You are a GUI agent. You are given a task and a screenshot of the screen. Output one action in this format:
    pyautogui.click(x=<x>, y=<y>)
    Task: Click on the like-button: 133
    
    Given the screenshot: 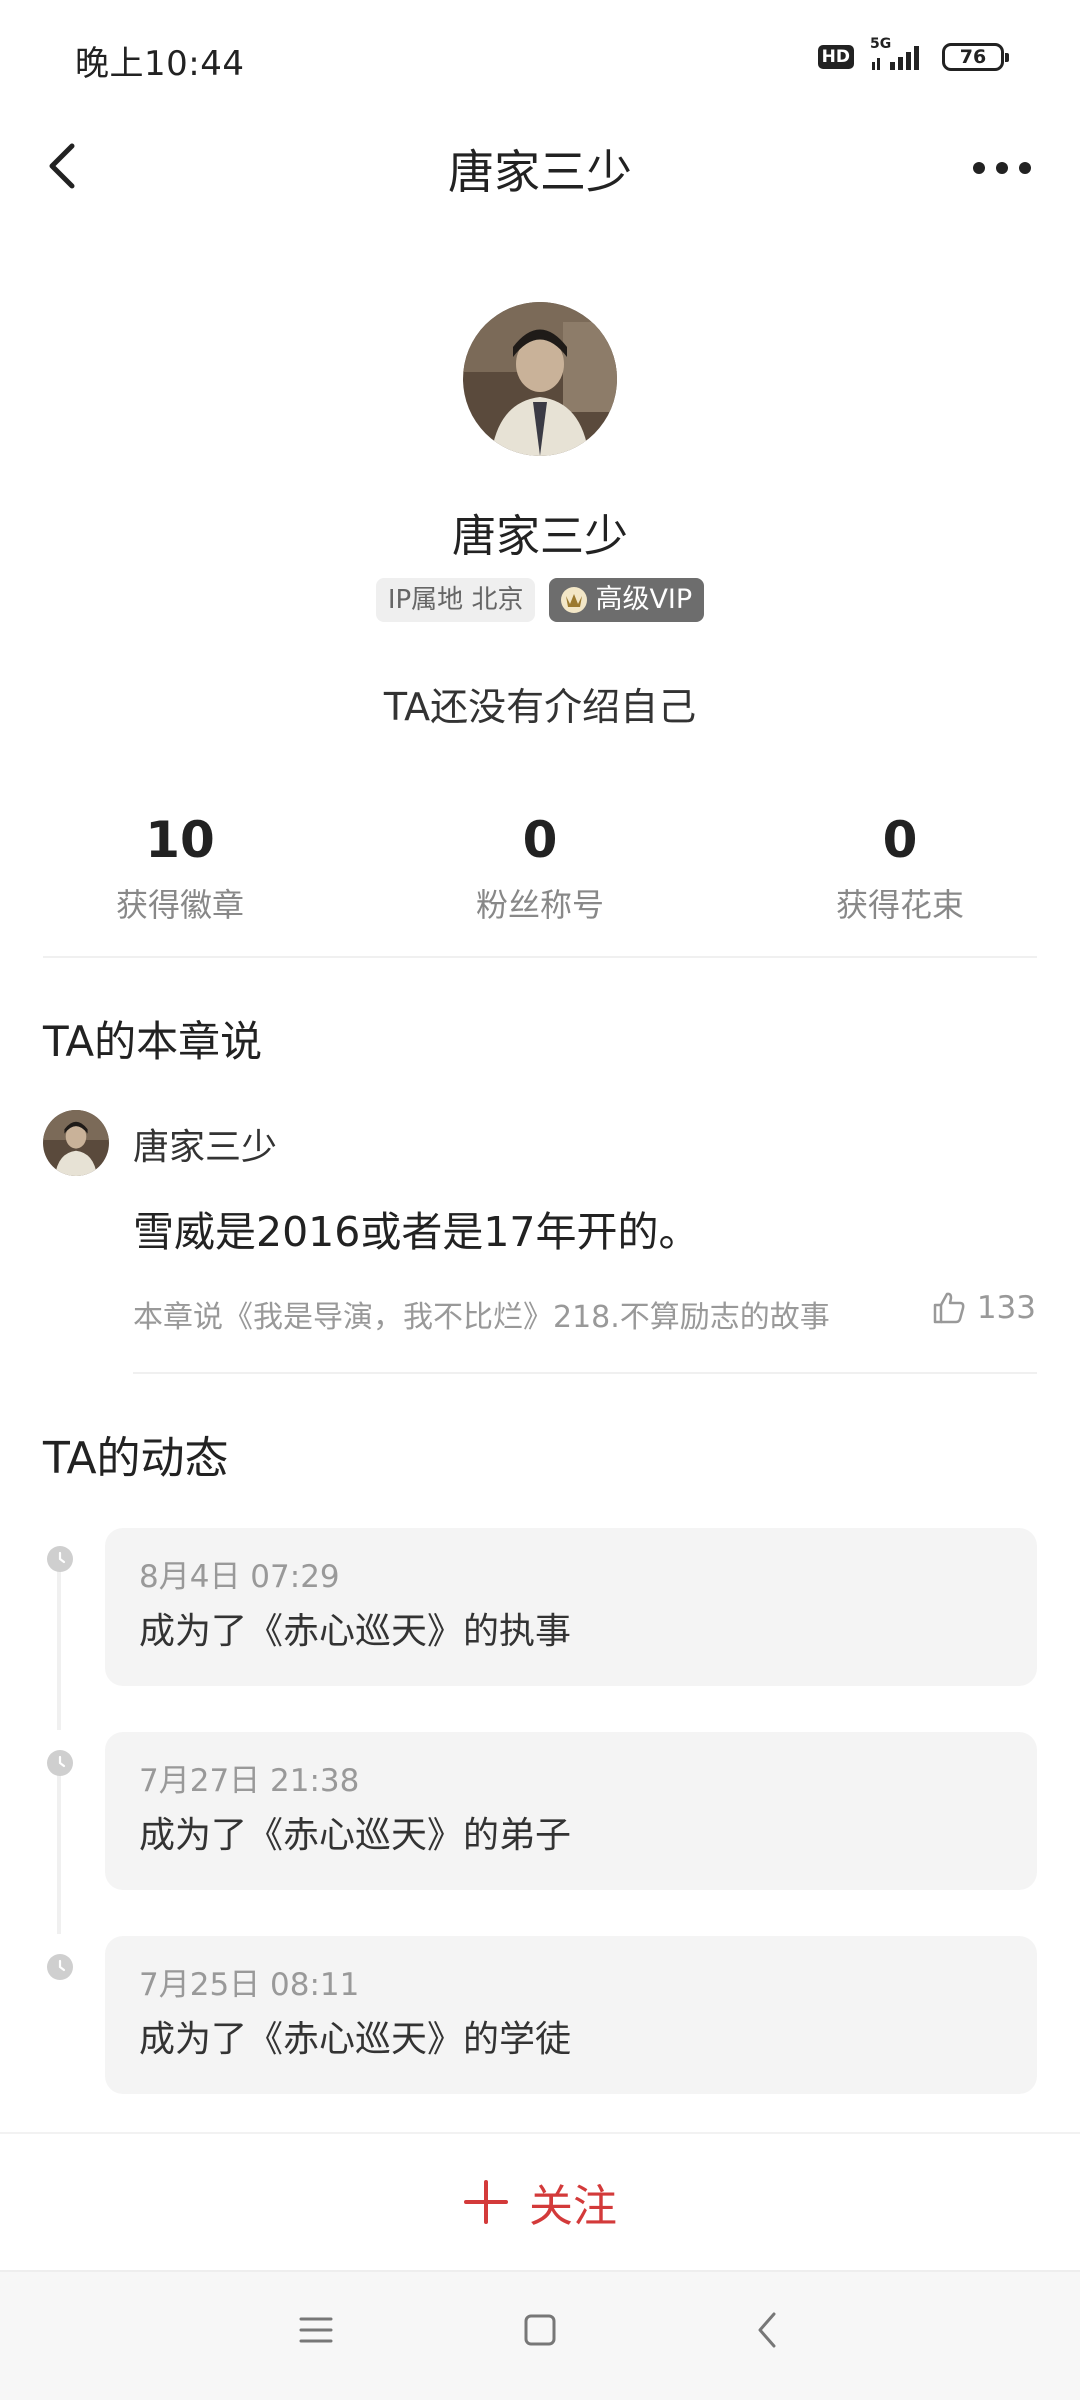 What is the action you would take?
    pyautogui.click(x=983, y=1308)
    